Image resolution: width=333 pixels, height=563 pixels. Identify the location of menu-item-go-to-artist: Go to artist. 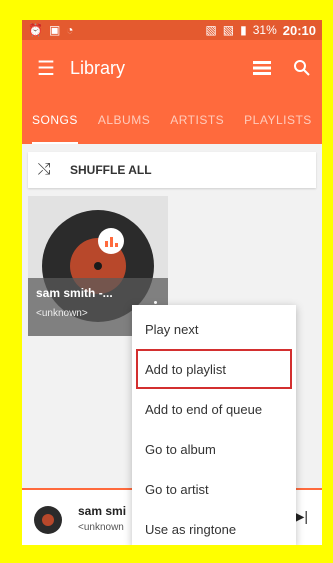
(214, 489).